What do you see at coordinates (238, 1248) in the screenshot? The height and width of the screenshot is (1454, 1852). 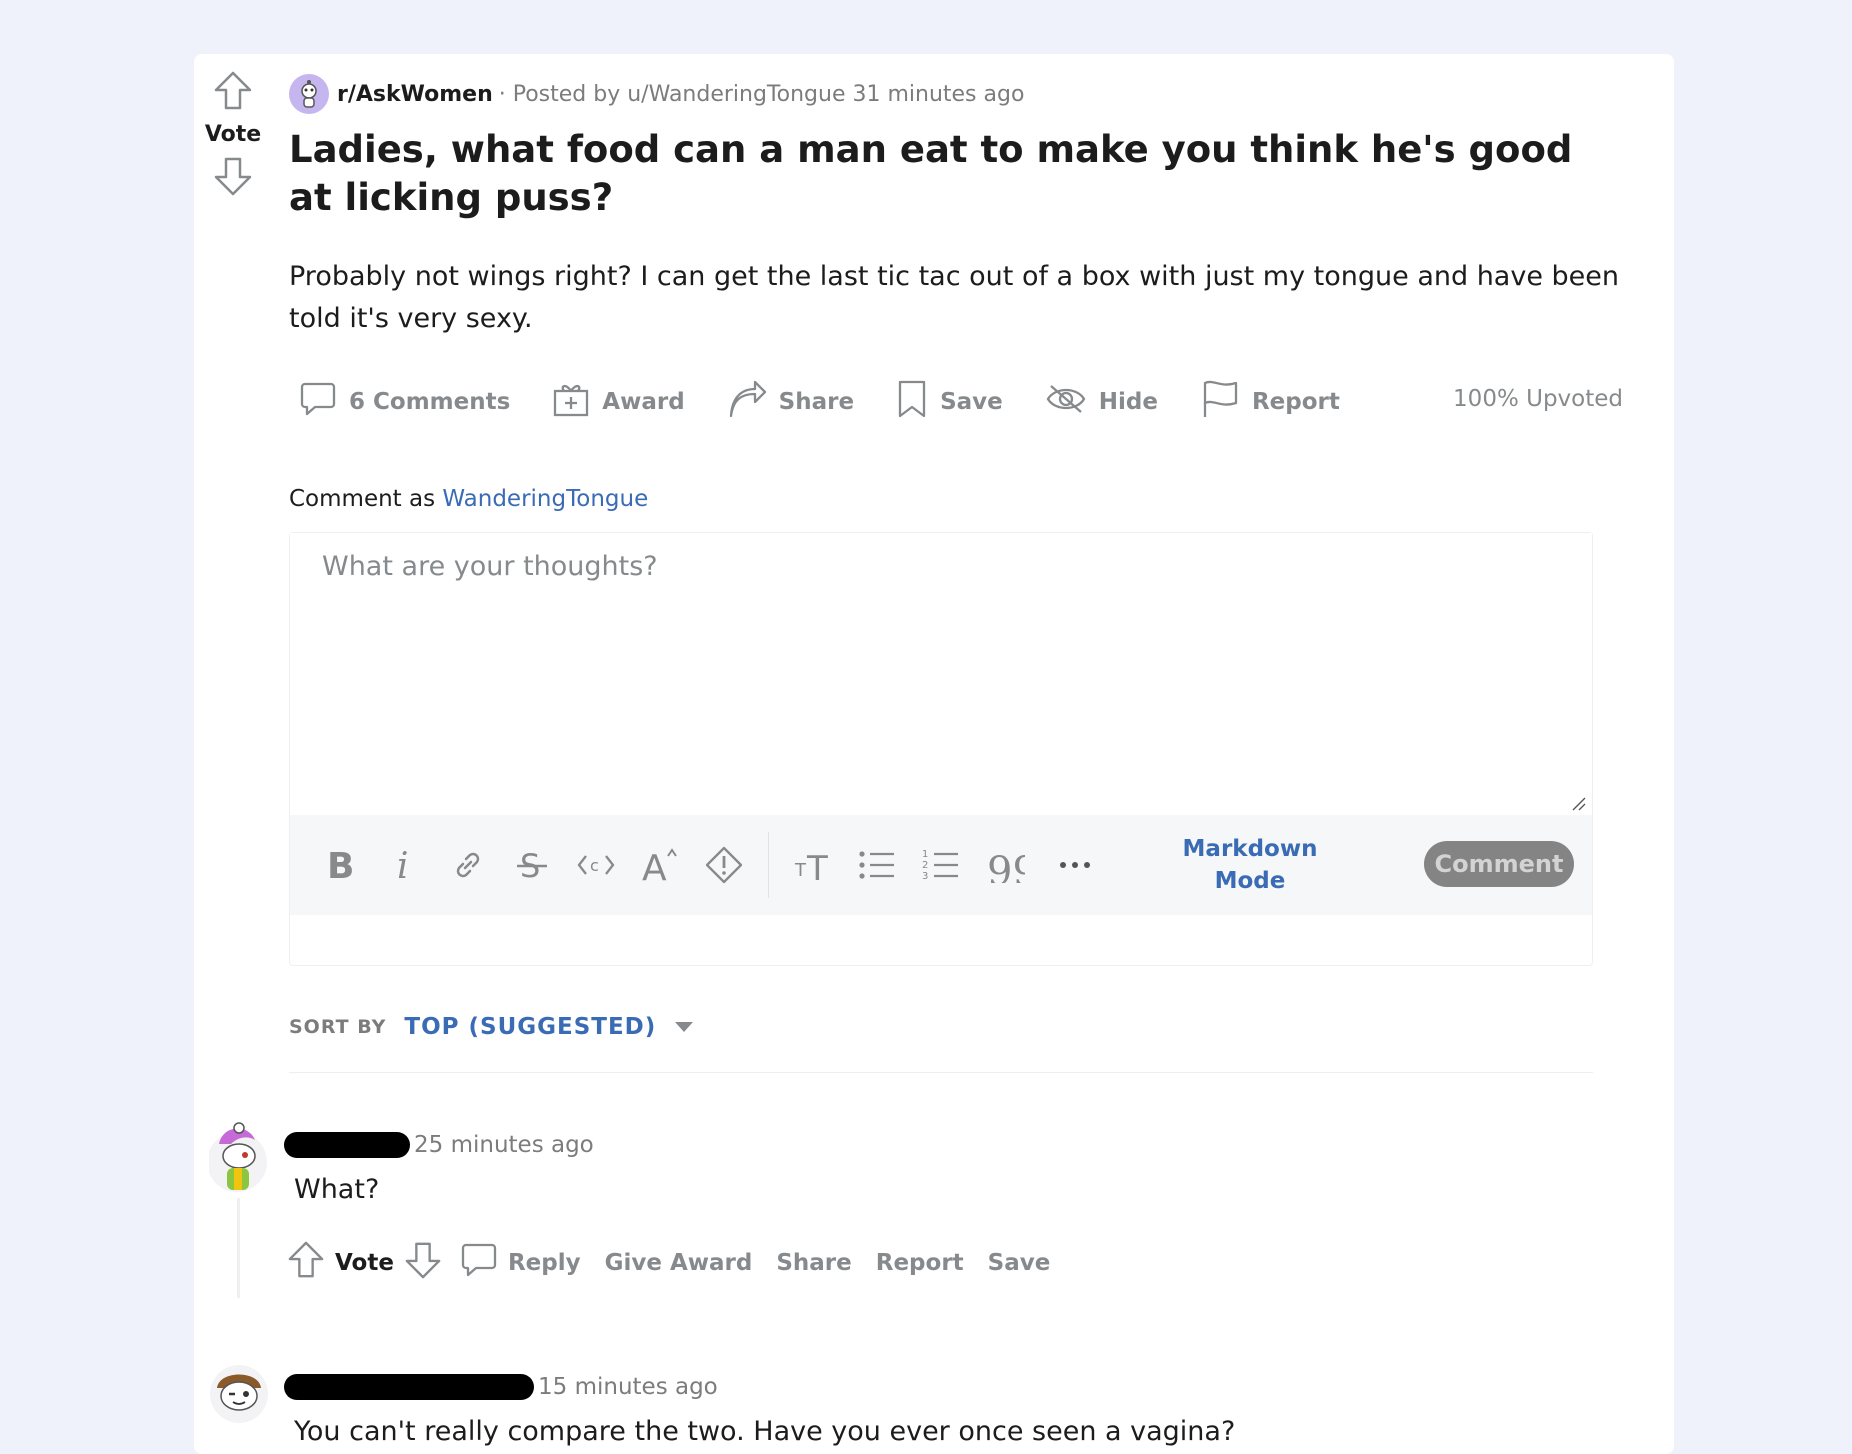 I see `thread-line` at bounding box center [238, 1248].